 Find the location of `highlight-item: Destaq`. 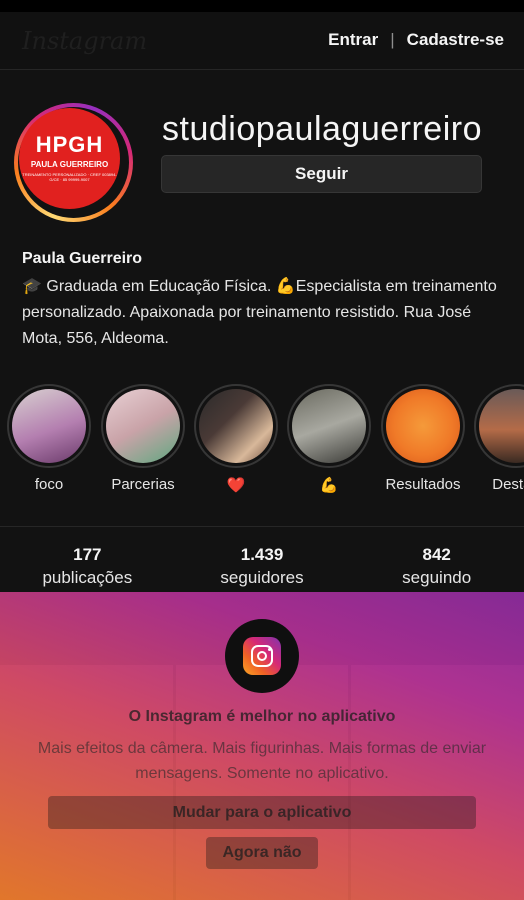

highlight-item: Destaq is located at coordinates (499, 438).